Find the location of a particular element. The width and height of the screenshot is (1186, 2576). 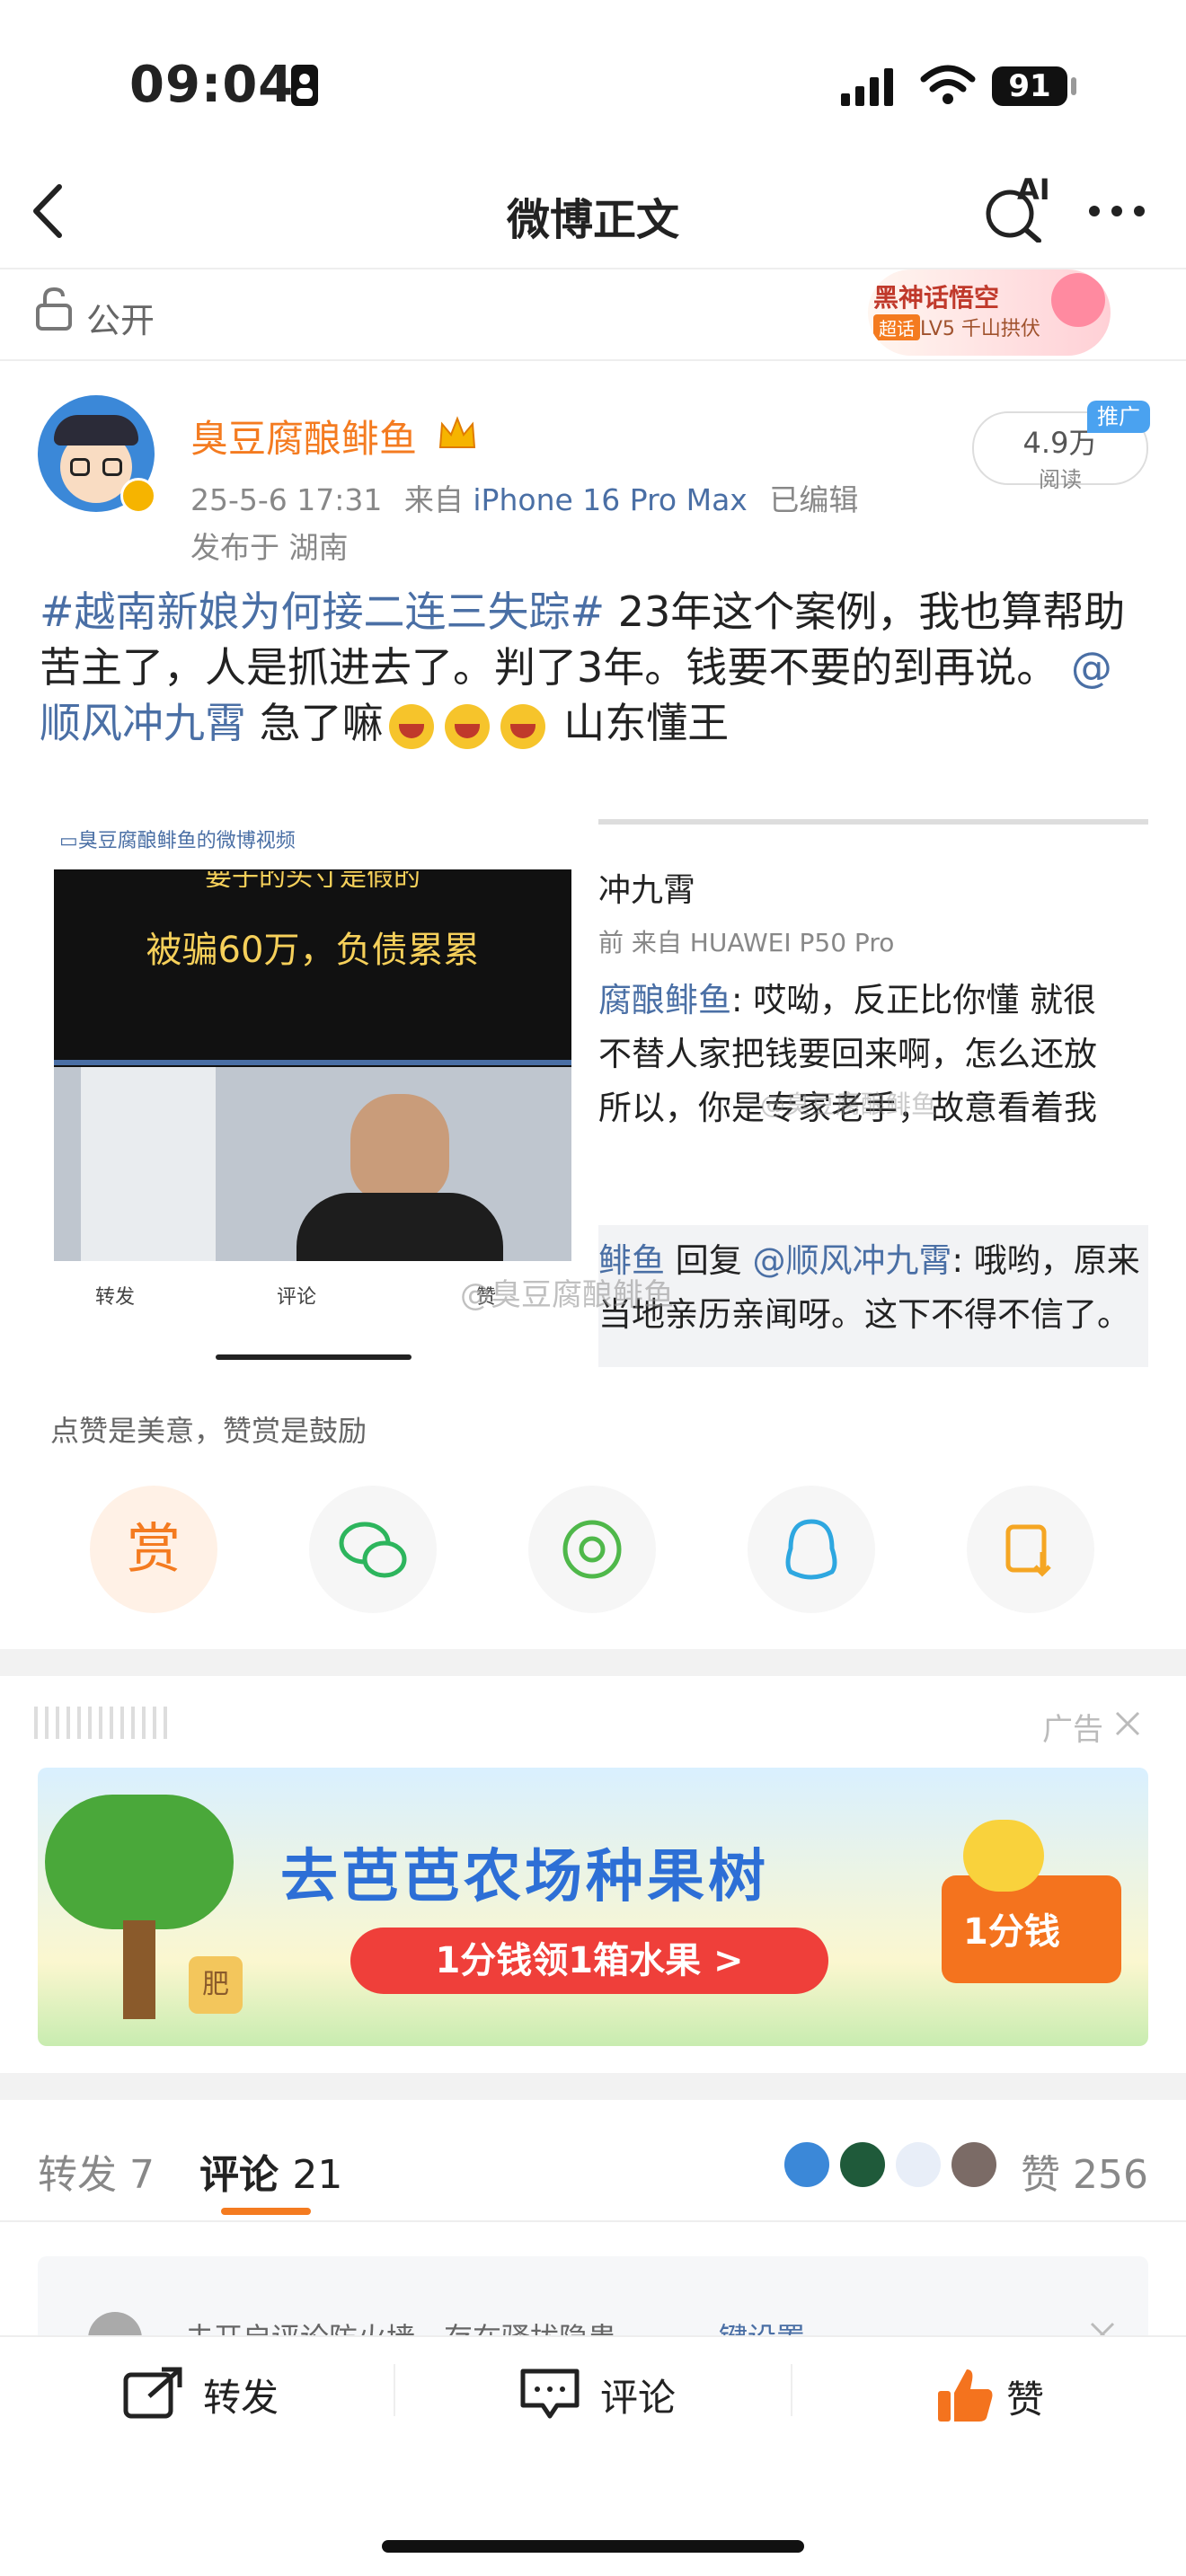

video-scene is located at coordinates (312, 1166).